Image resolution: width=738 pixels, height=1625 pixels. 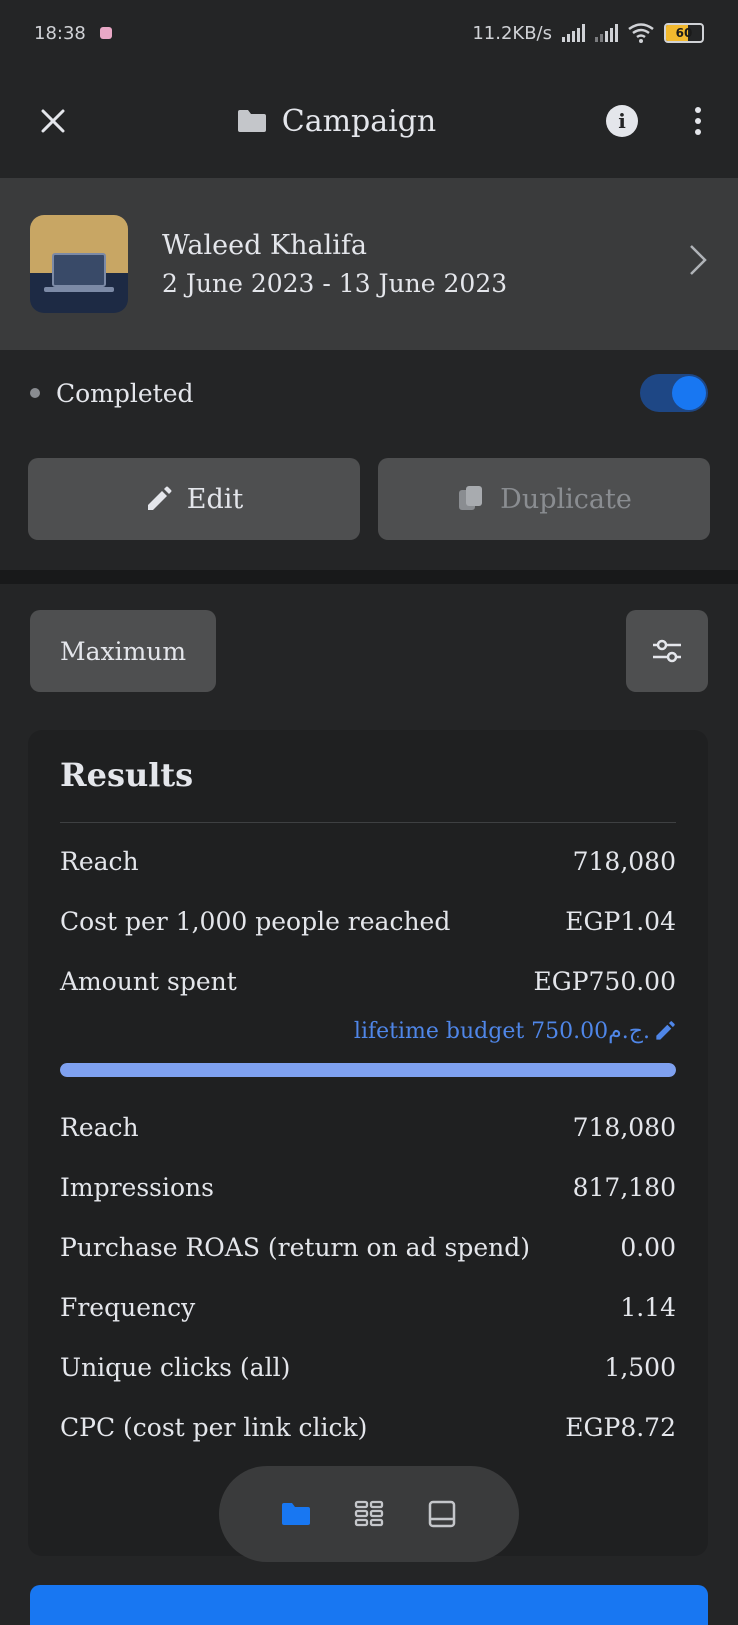 What do you see at coordinates (53, 121) in the screenshot?
I see `close-icon` at bounding box center [53, 121].